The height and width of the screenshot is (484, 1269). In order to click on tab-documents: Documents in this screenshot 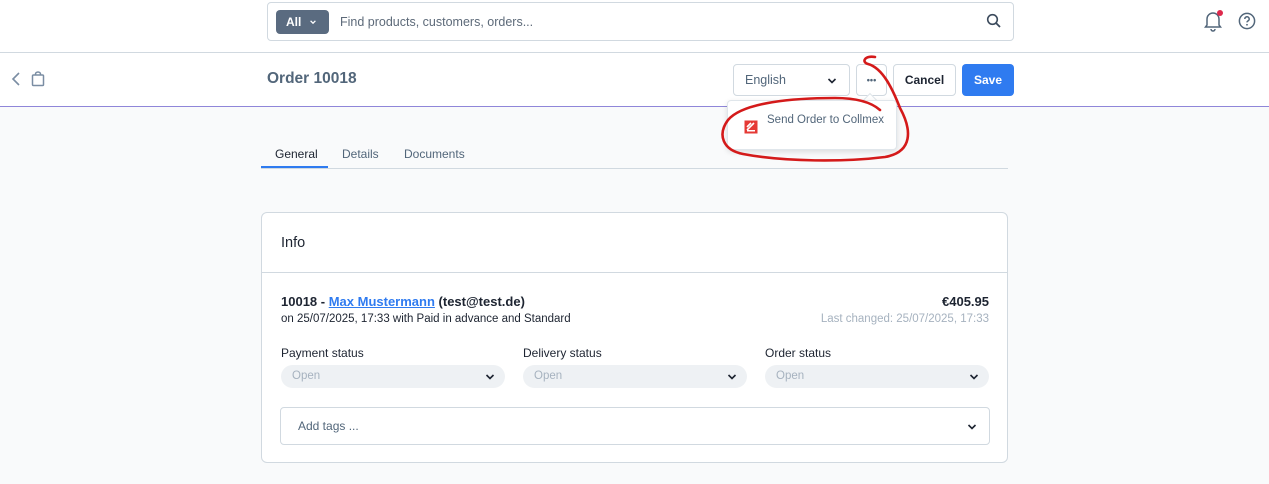, I will do `click(434, 154)`.